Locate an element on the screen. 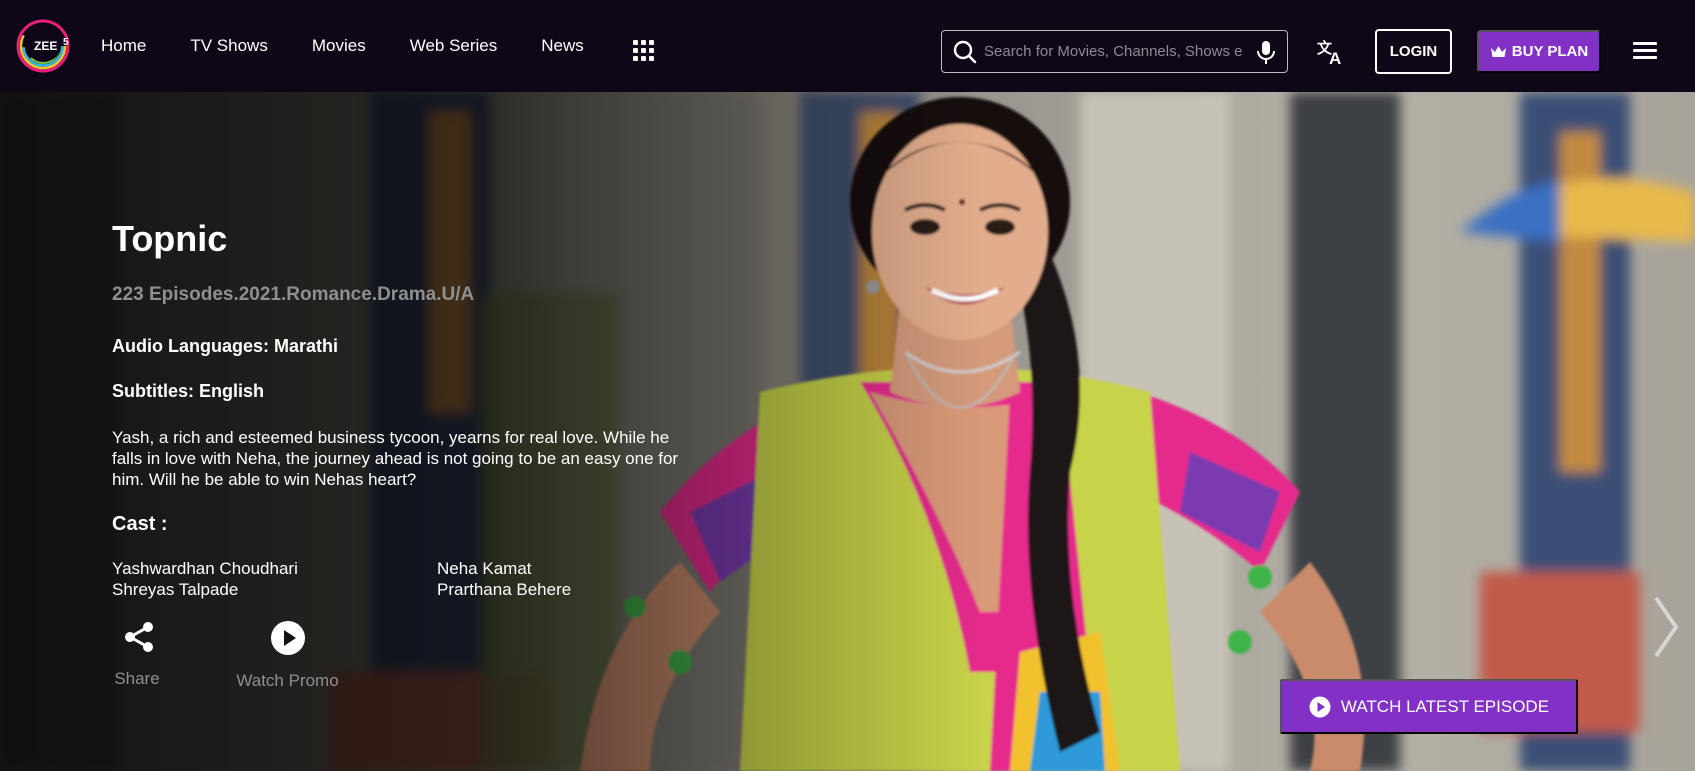 Image resolution: width=1695 pixels, height=771 pixels. logo-text: ZEE is located at coordinates (45, 46).